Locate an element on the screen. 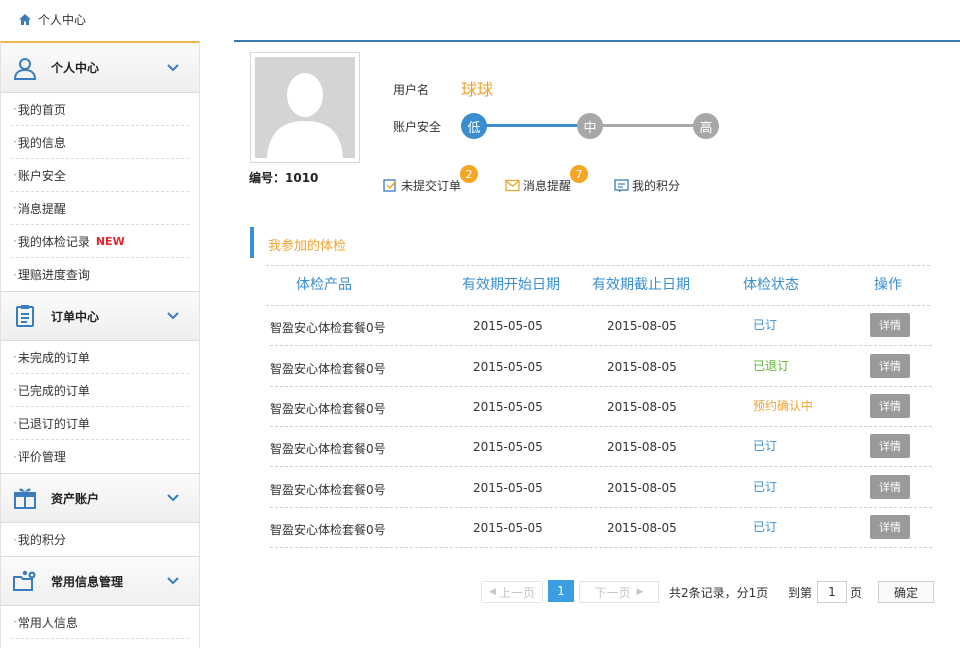 The width and height of the screenshot is (960, 648). gift-icon is located at coordinates (25, 498).